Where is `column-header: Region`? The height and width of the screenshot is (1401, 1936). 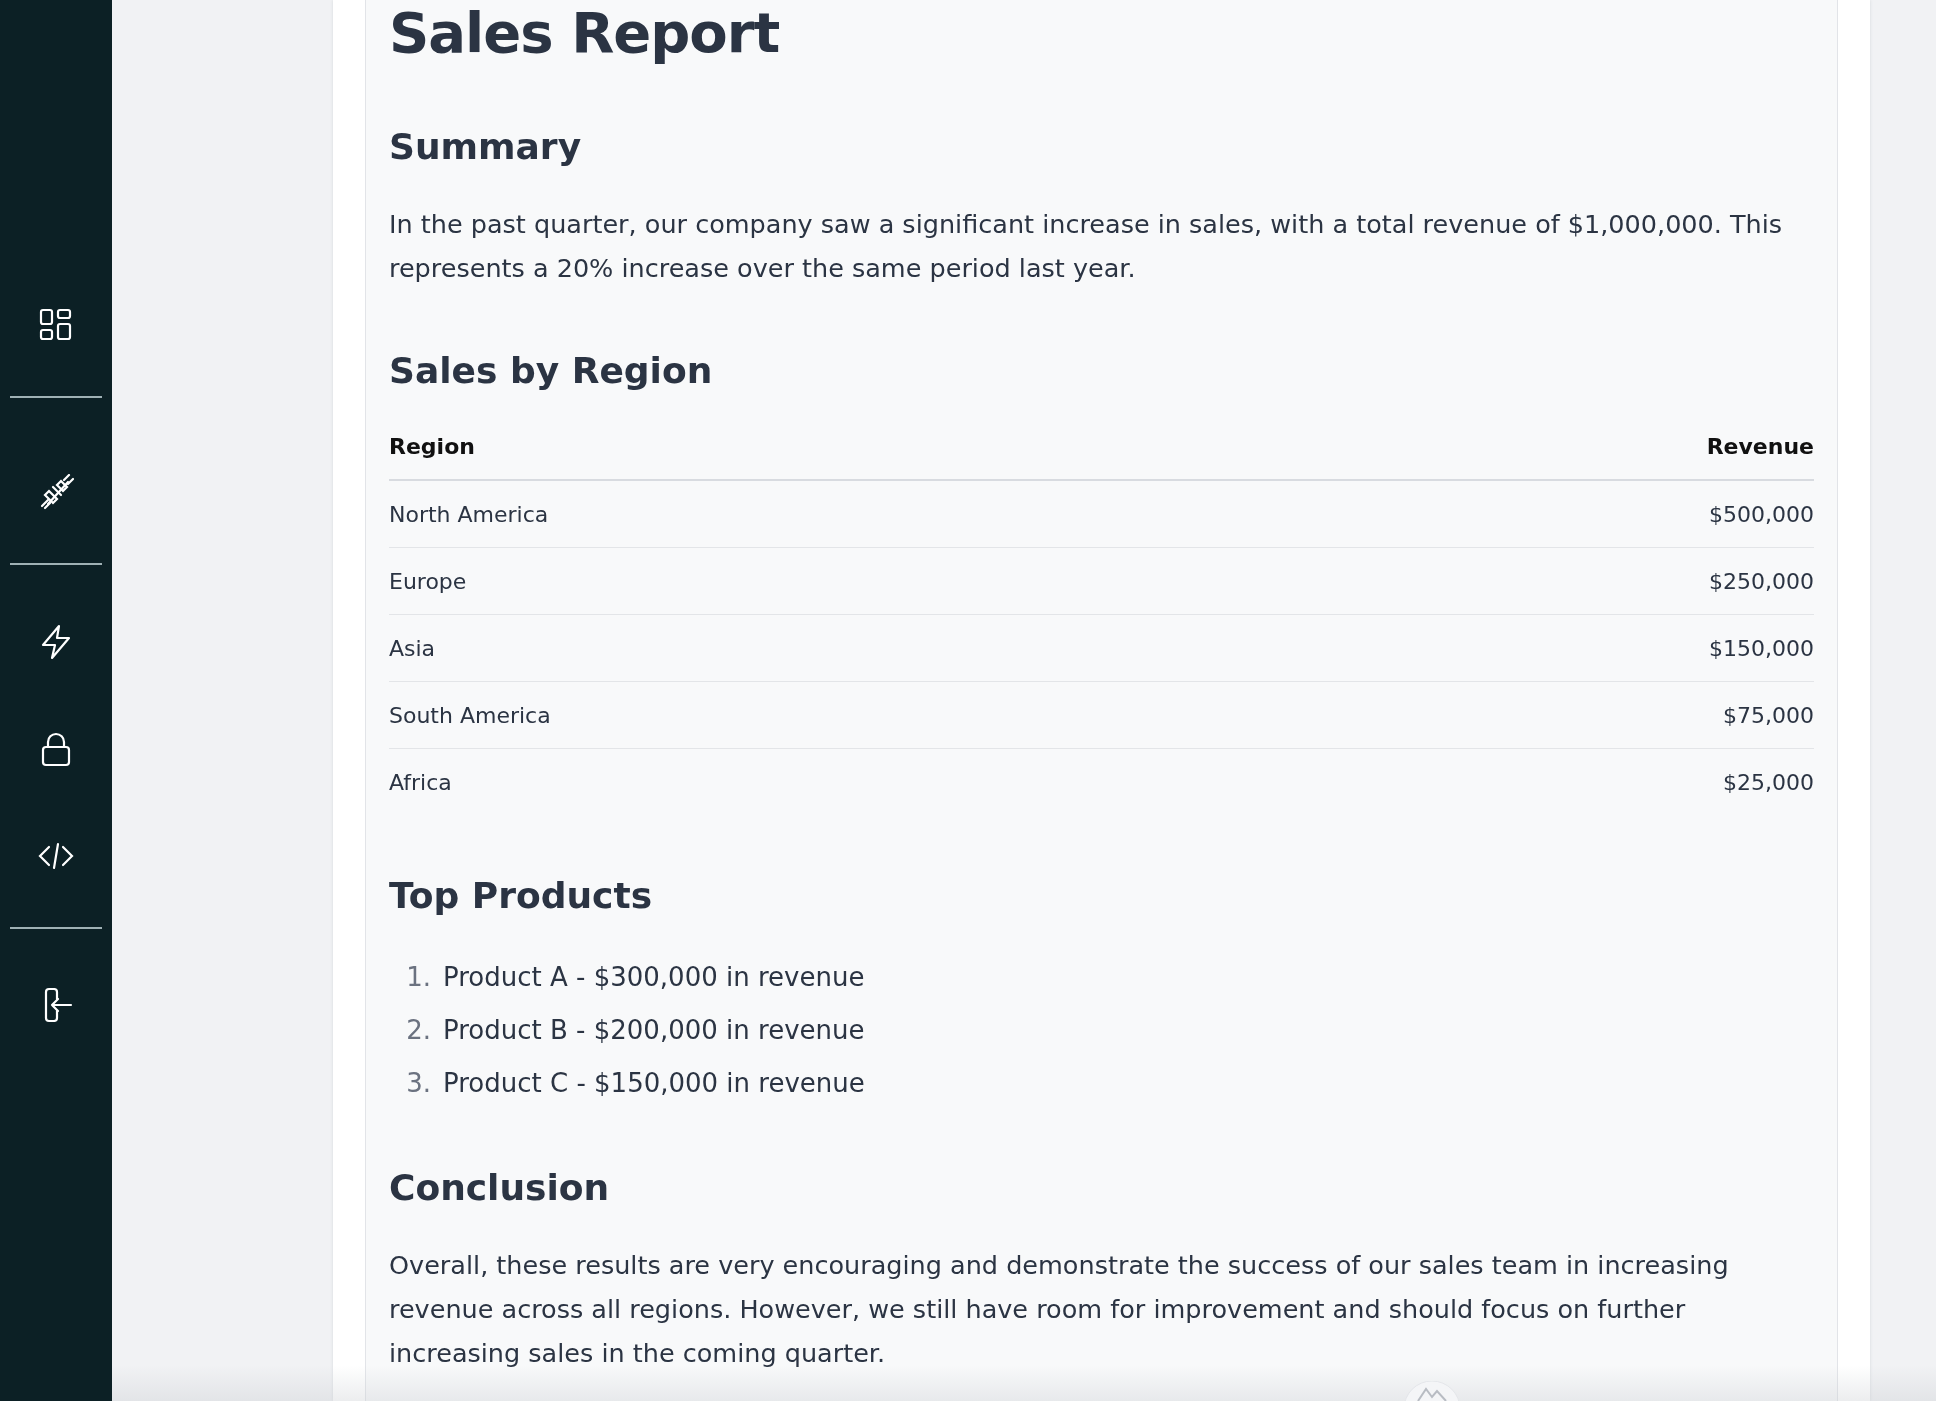 column-header: Region is located at coordinates (432, 446).